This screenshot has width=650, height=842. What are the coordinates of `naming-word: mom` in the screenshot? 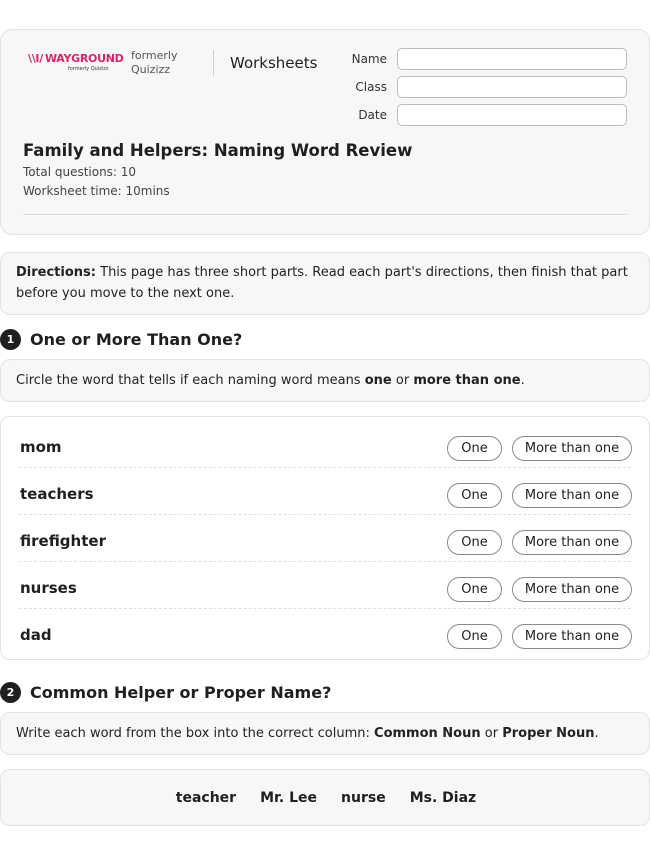 It's located at (41, 447).